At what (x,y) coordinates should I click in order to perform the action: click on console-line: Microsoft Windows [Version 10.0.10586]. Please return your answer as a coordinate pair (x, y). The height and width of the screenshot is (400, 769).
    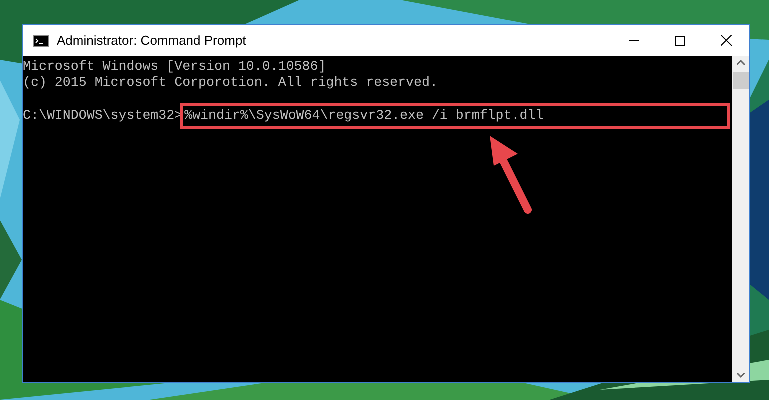
    Looking at the image, I should click on (175, 67).